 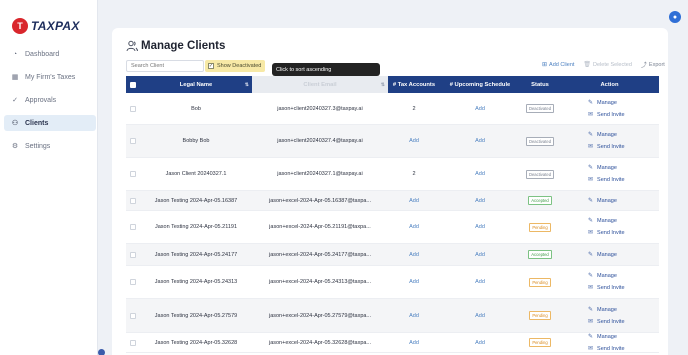 What do you see at coordinates (540, 84) in the screenshot?
I see `header-status: Status` at bounding box center [540, 84].